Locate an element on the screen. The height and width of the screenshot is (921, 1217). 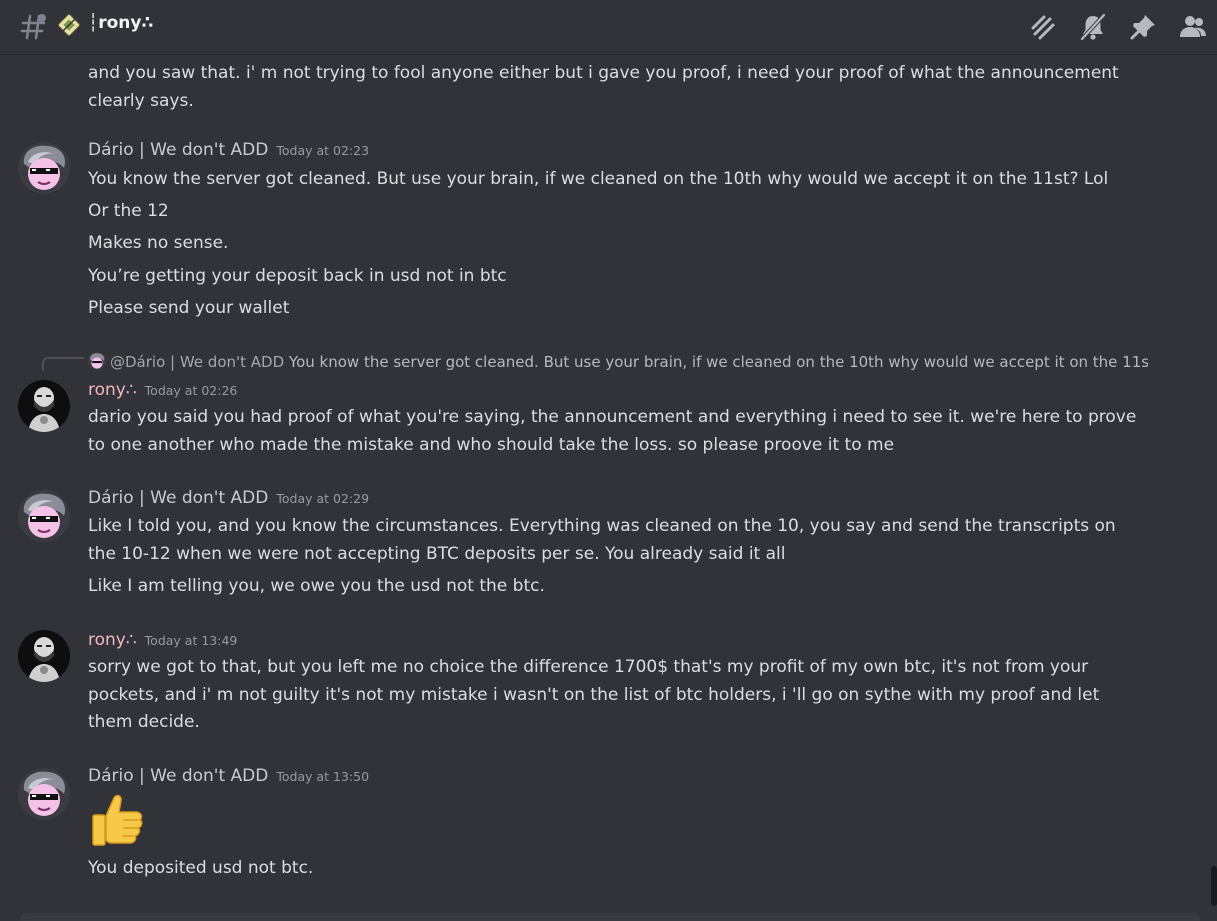
message-header: rony∴ Today at 13:49 is located at coordinates (162, 640).